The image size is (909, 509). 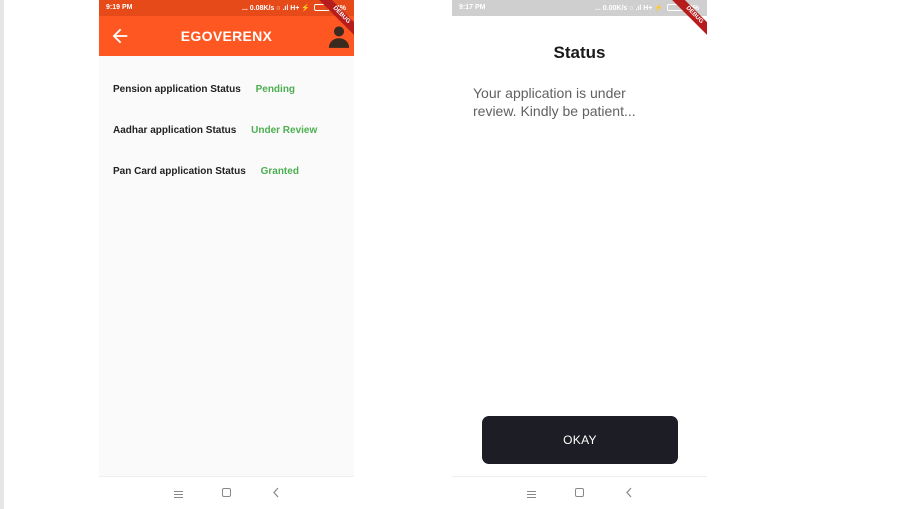 I want to click on status-bar: 9:17 PM ... 0.00K/s ○ .ıl H+ ⚡ 14%, so click(x=579, y=8).